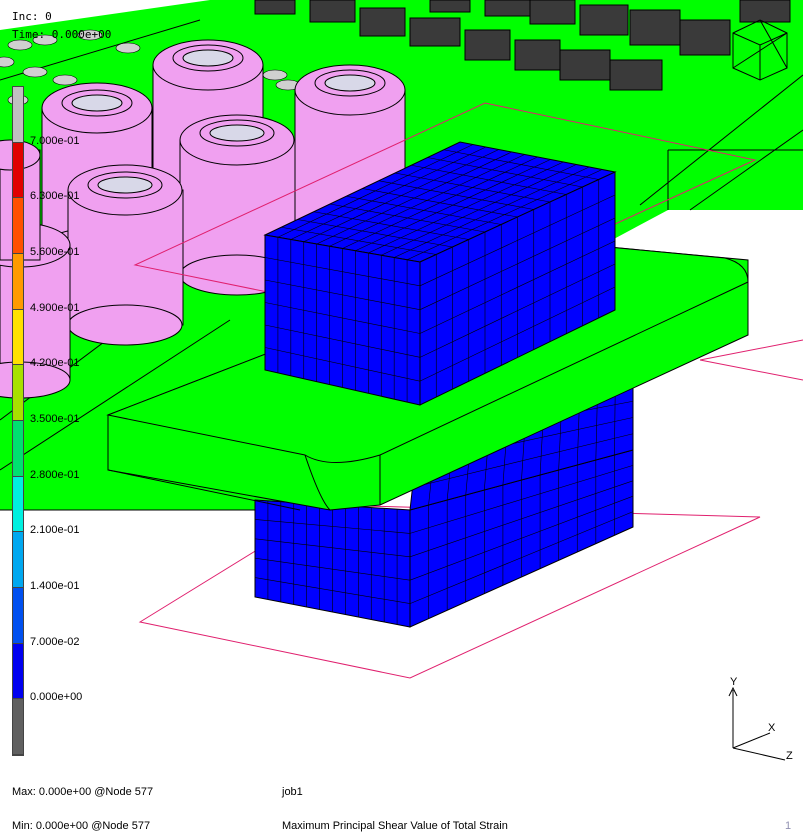  Describe the element at coordinates (62, 34) in the screenshot. I see `time-readout: Time: 0.000e+00` at that location.